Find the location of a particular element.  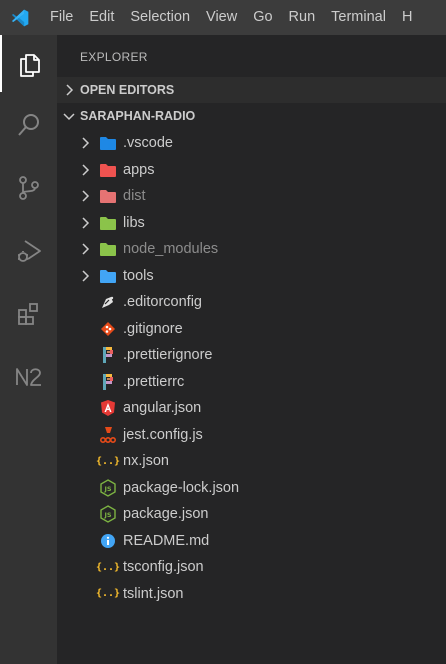

editorconfig-icon is located at coordinates (108, 302).